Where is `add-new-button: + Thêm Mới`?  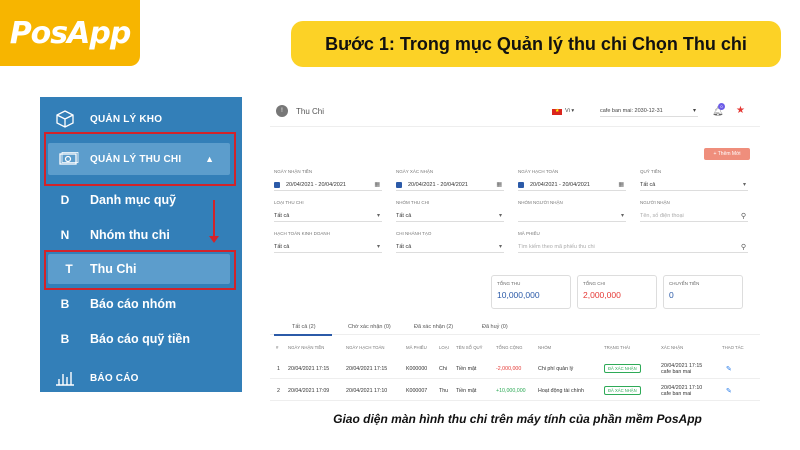 add-new-button: + Thêm Mới is located at coordinates (727, 154).